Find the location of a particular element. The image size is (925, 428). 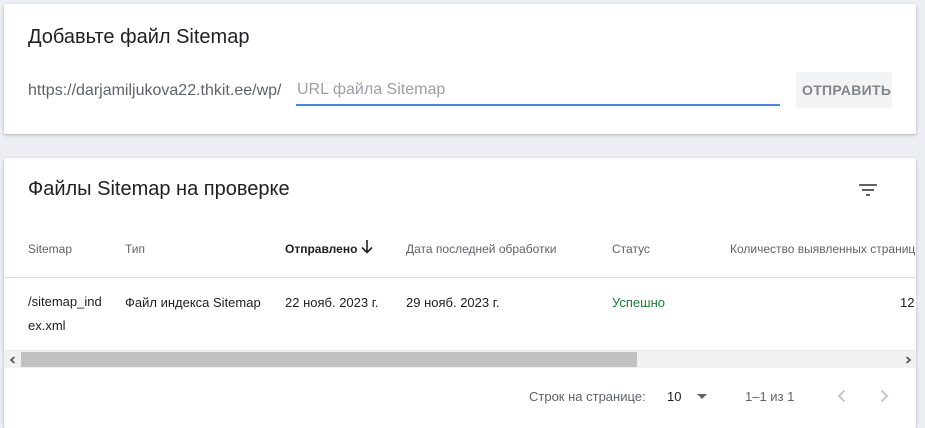

header-divider is located at coordinates (460, 277).